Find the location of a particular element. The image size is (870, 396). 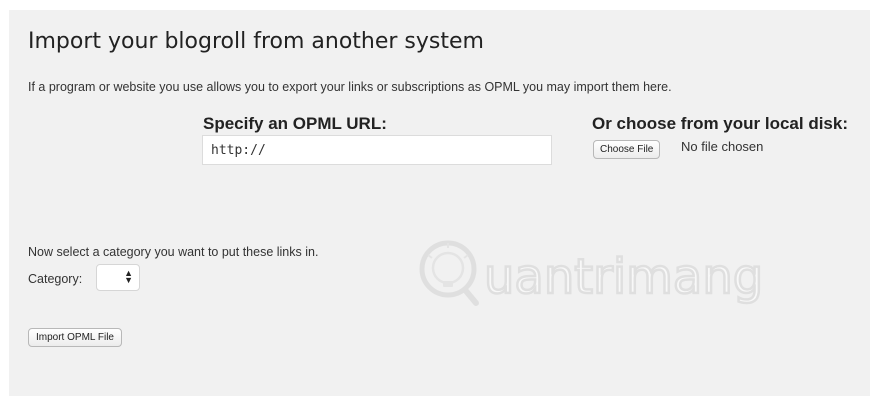

category-select: ▲ ▼ is located at coordinates (118, 277).